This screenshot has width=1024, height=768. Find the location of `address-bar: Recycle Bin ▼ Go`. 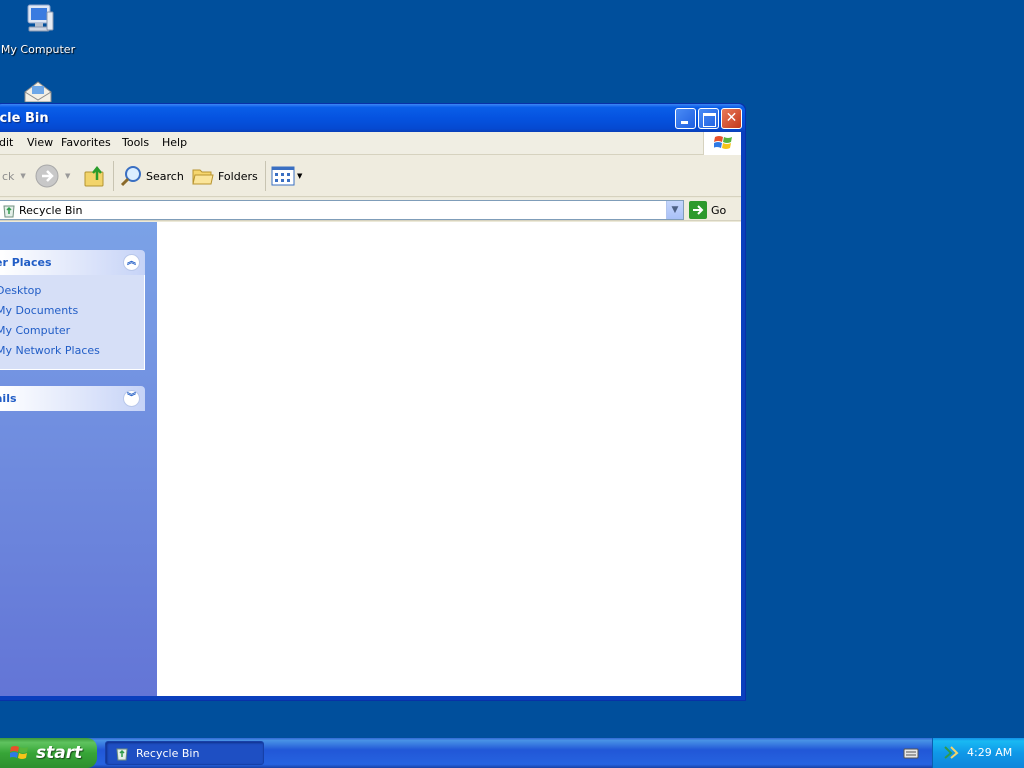

address-bar: Recycle Bin ▼ Go is located at coordinates (370, 209).